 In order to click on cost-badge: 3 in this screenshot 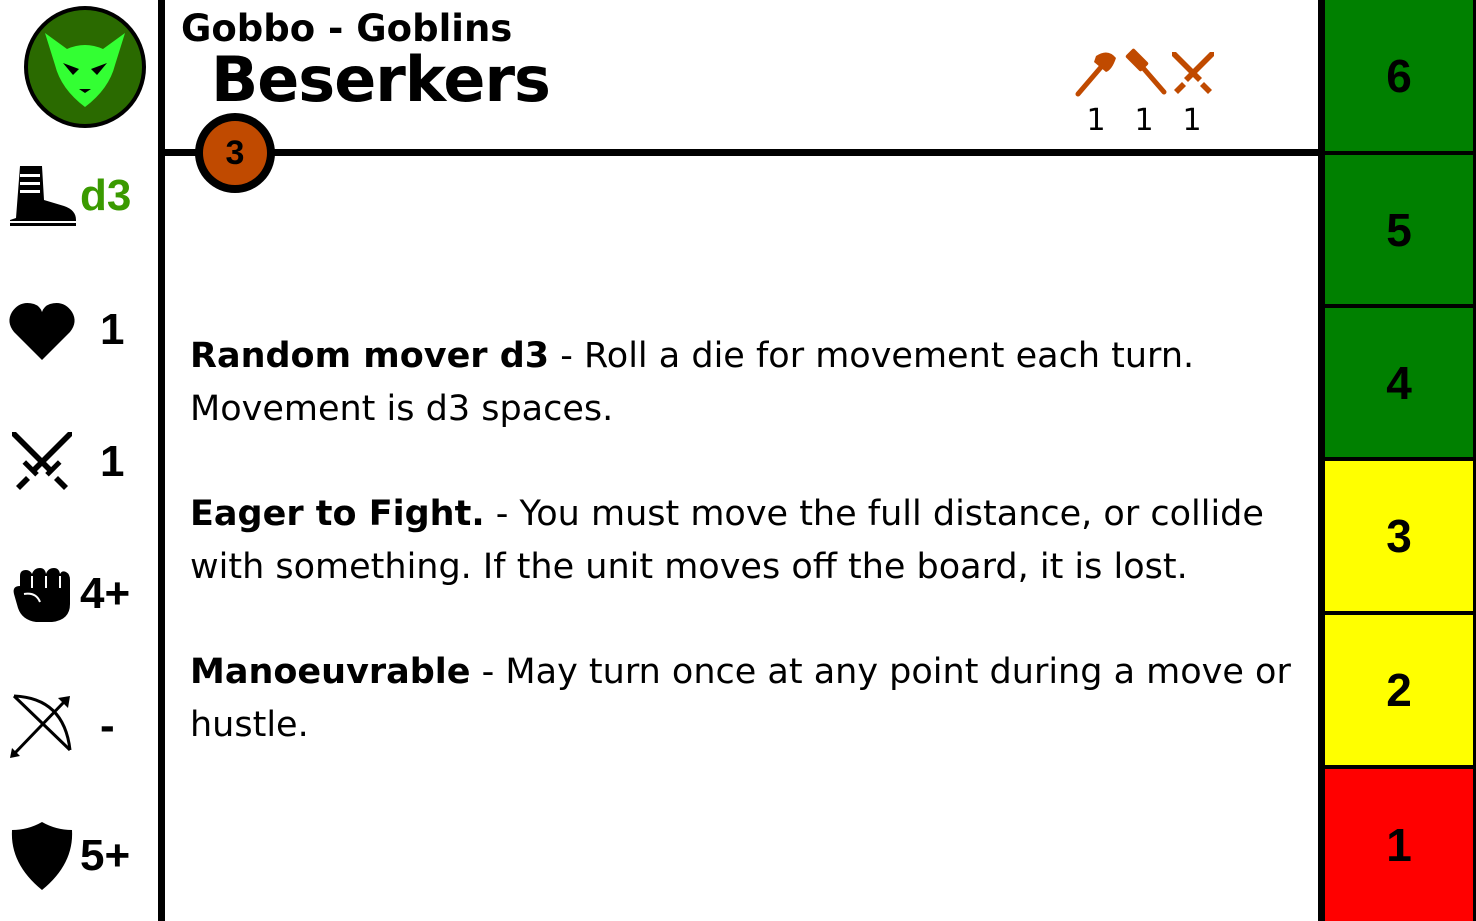, I will do `click(235, 153)`.